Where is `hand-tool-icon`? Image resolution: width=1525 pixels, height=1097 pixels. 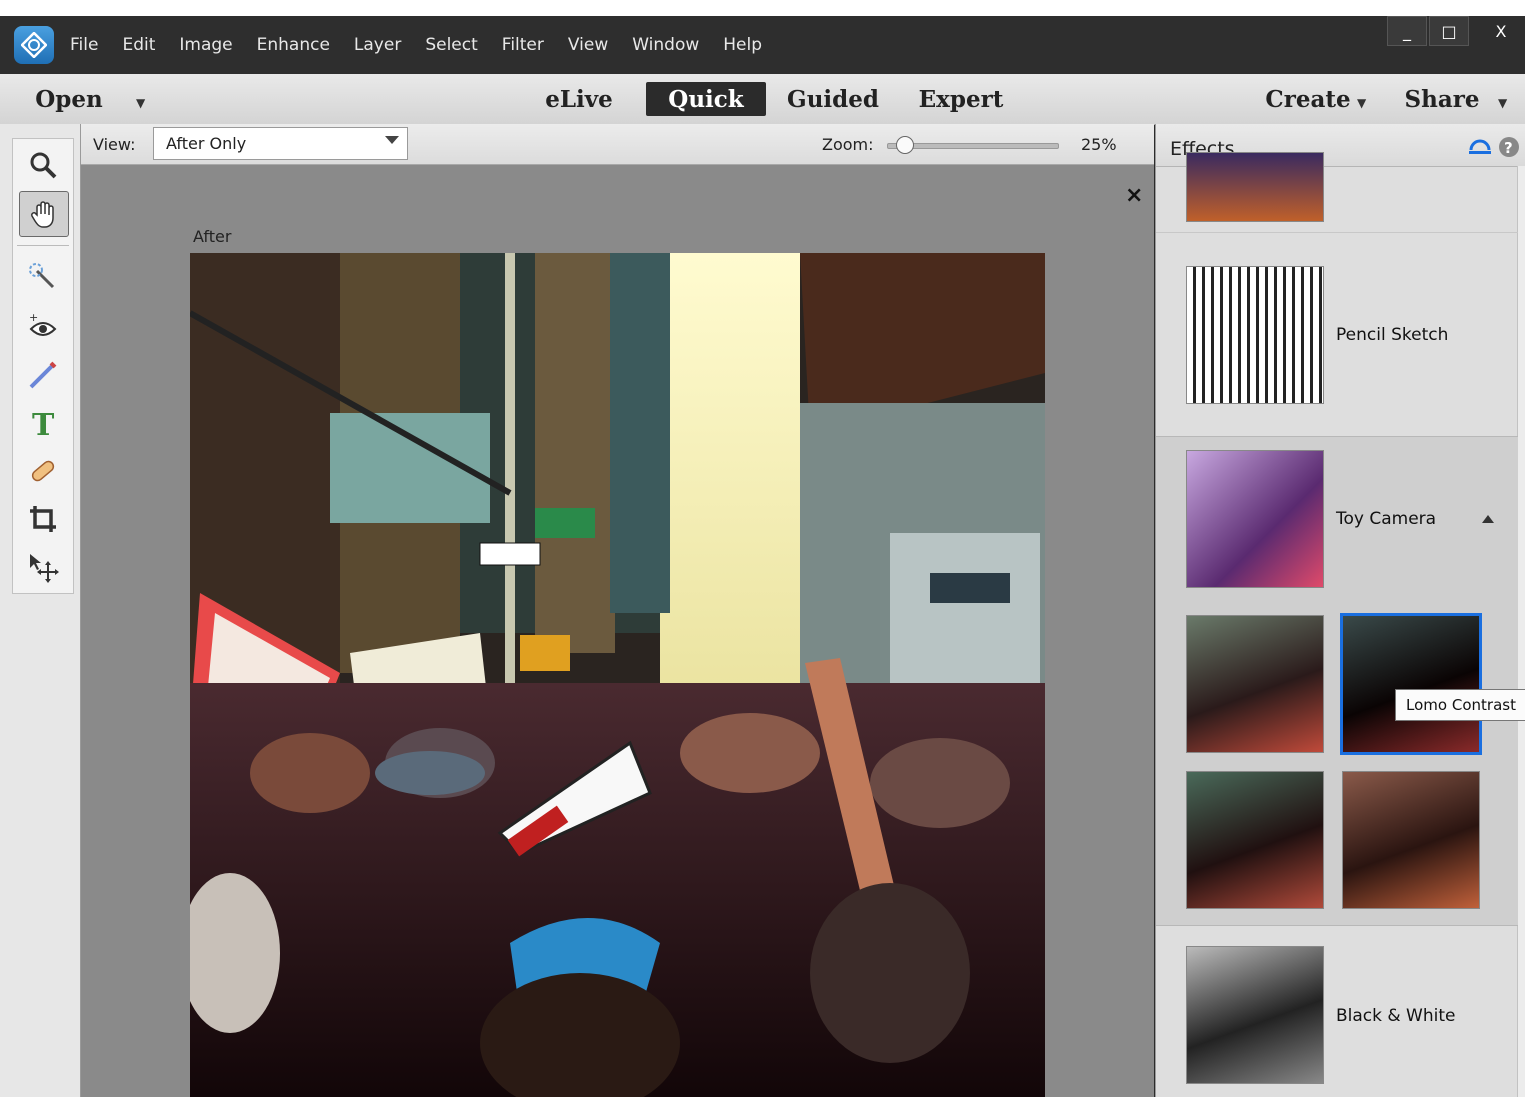 hand-tool-icon is located at coordinates (44, 214).